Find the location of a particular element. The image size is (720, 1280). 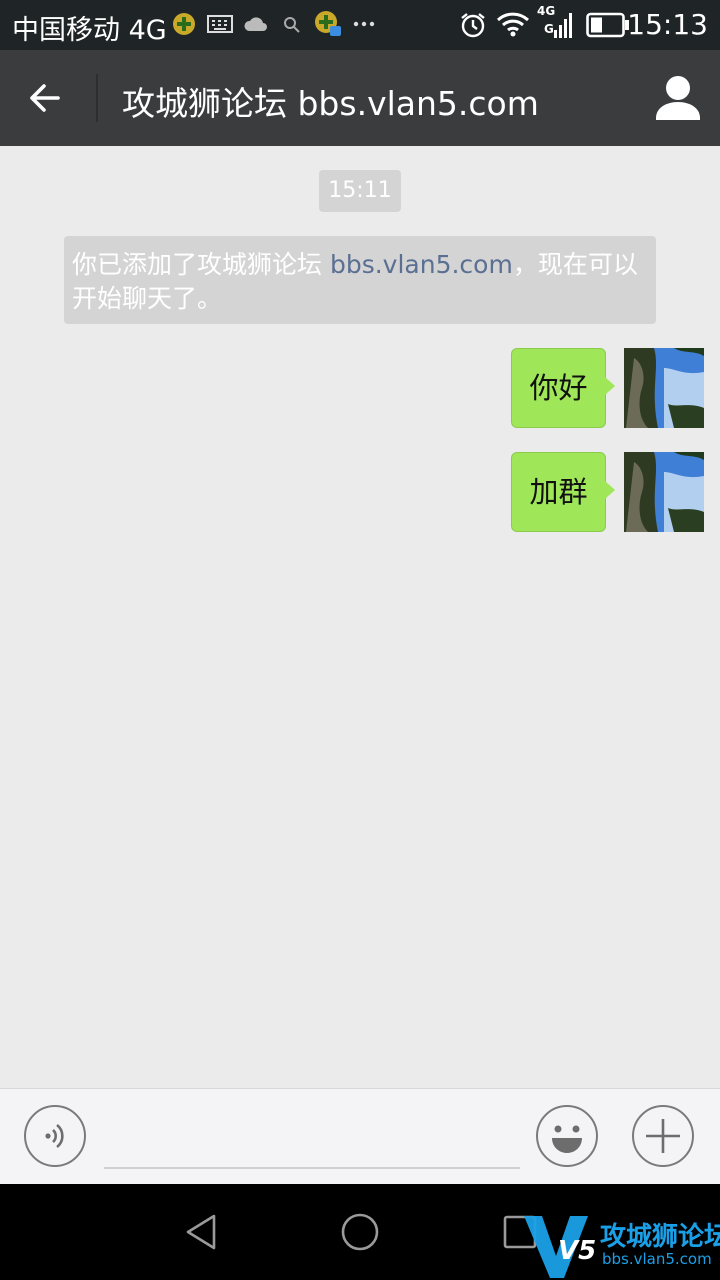

back-arrow-icon is located at coordinates (45, 98).